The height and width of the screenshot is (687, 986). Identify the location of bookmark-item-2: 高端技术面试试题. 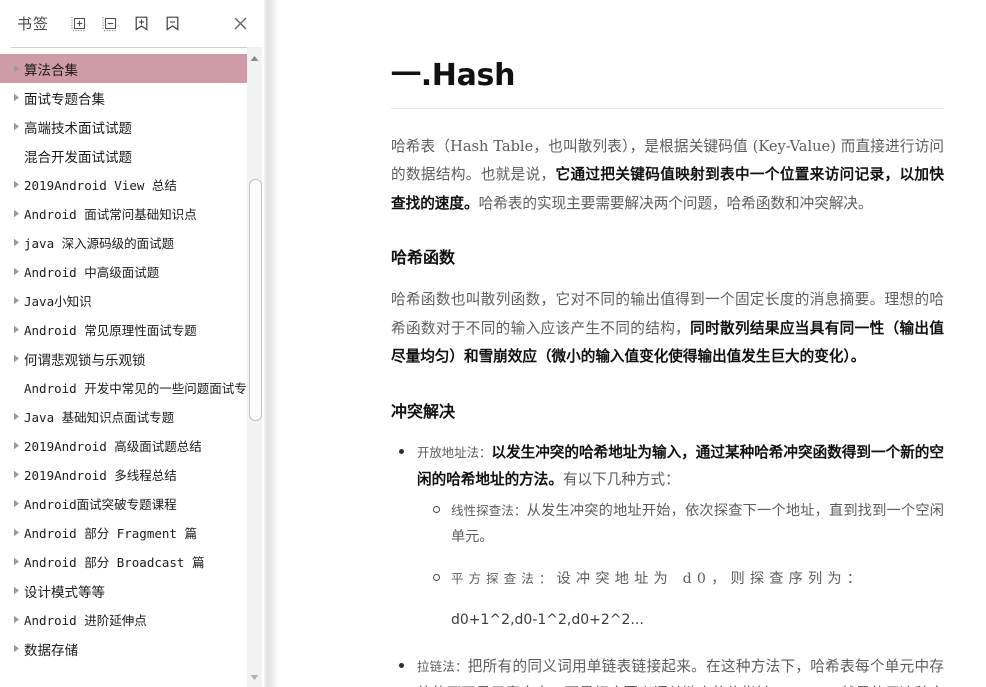
(132, 126).